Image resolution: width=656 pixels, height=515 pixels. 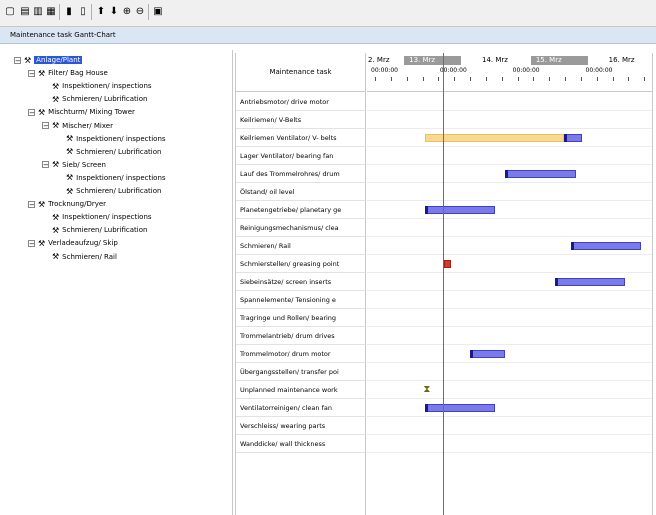 What do you see at coordinates (127, 12) in the screenshot?
I see `zoom-in-icon: ⊕` at bounding box center [127, 12].